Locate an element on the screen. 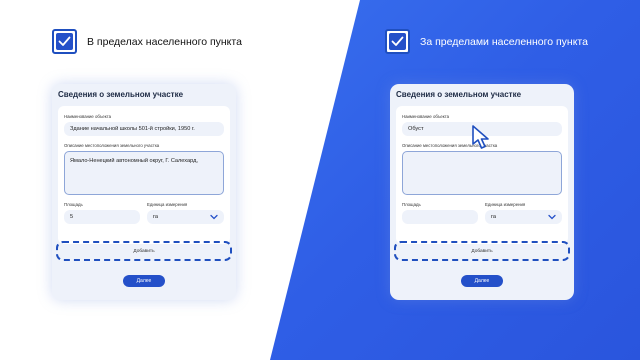 The width and height of the screenshot is (640, 360). area-input: 5 is located at coordinates (102, 217).